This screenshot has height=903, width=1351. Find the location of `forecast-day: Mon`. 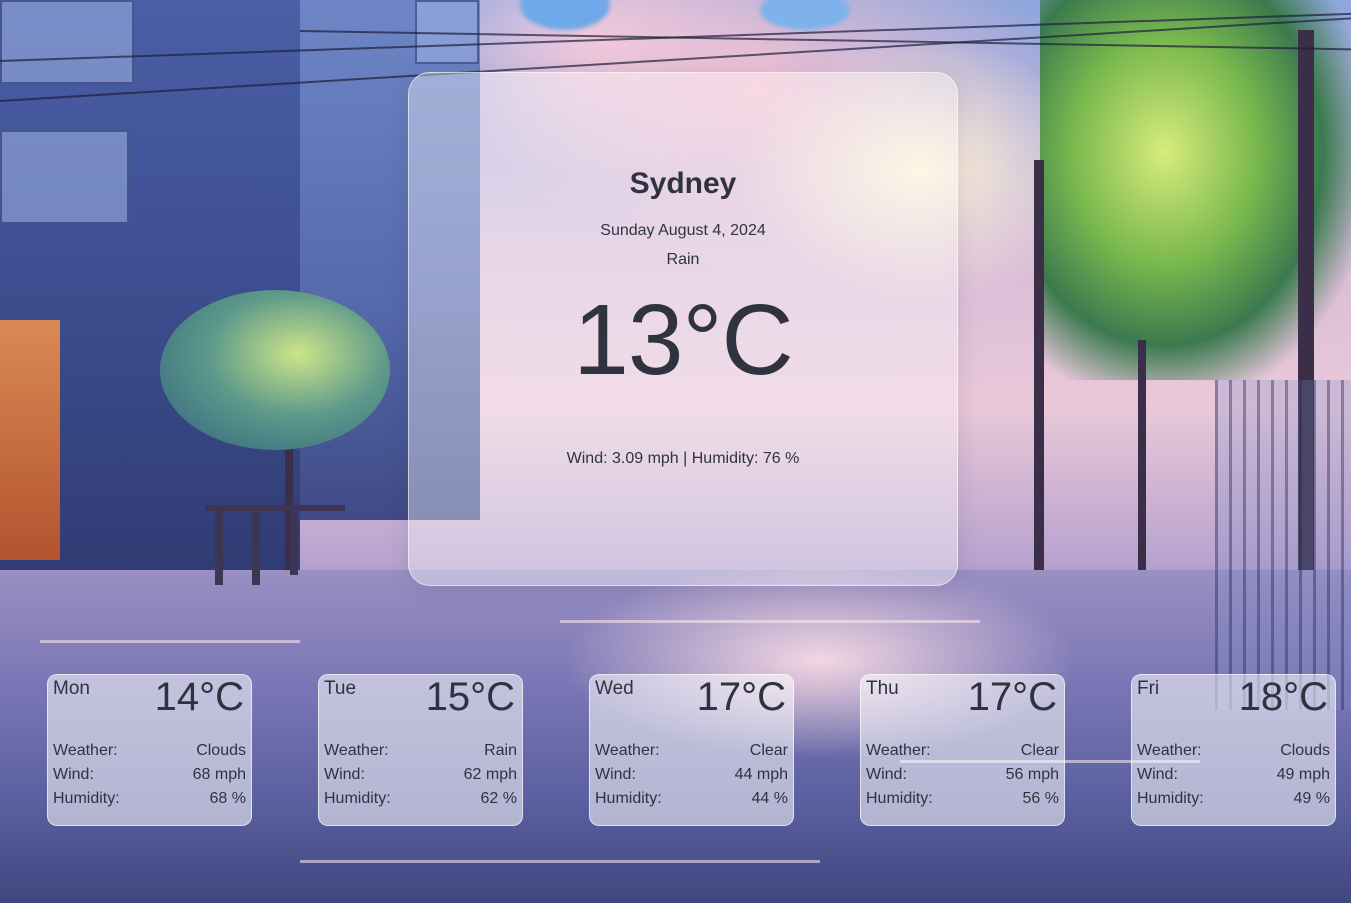

forecast-day: Mon is located at coordinates (71, 688).